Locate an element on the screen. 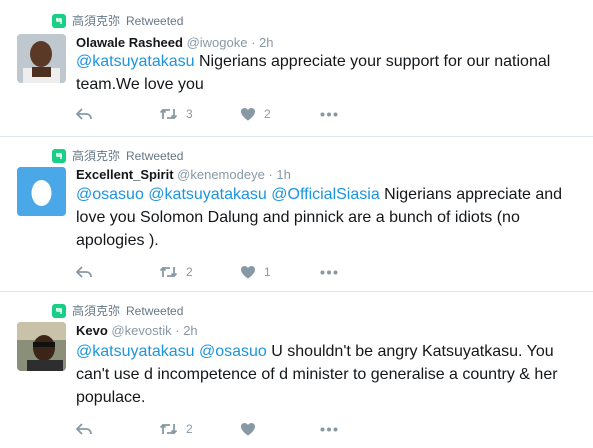 This screenshot has height=448, width=593. tweet-header: Olawale Rasheed @iwogoke · 2h is located at coordinates (175, 42).